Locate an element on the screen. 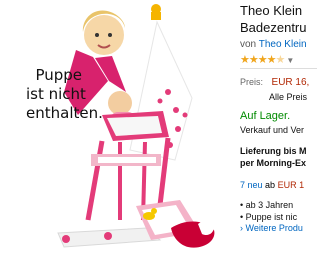 The height and width of the screenshot is (255, 320). feature-bullet-item: • ab 3 Jahren is located at coordinates (268, 205).